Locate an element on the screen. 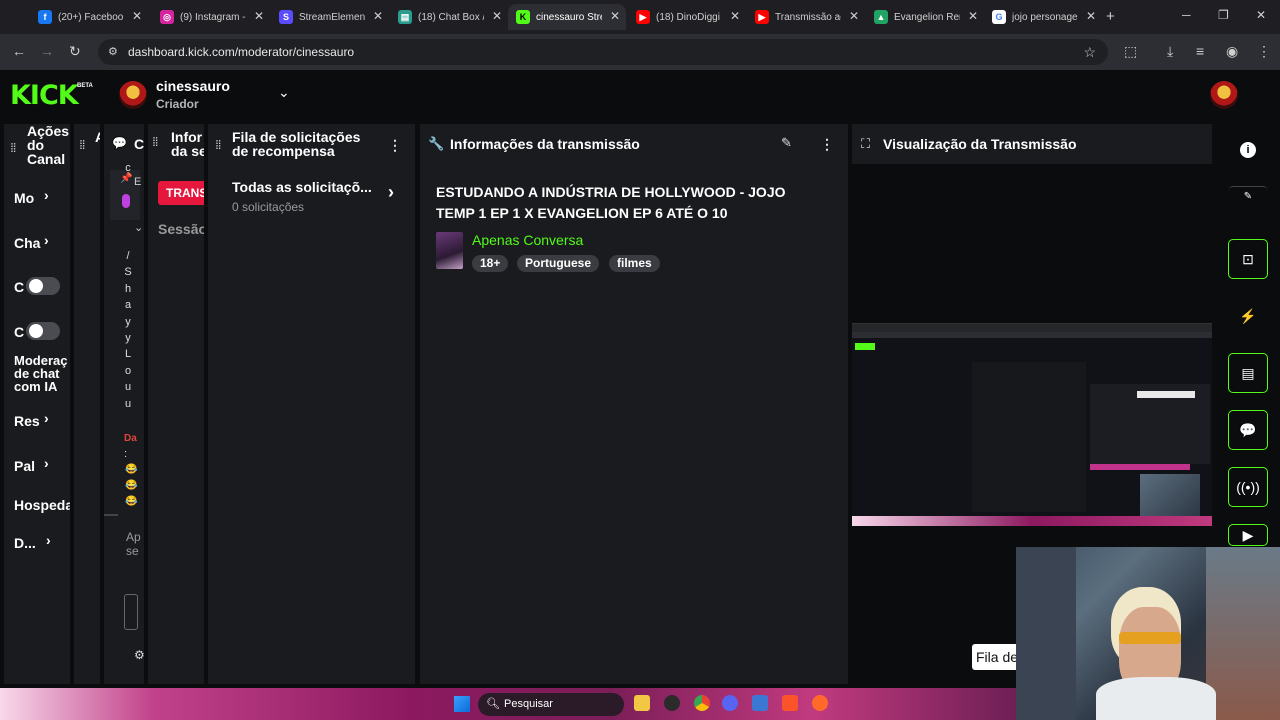 This screenshot has width=1280, height=720. tab-facebook: f (20+) Facebook ✕ is located at coordinates (89, 17).